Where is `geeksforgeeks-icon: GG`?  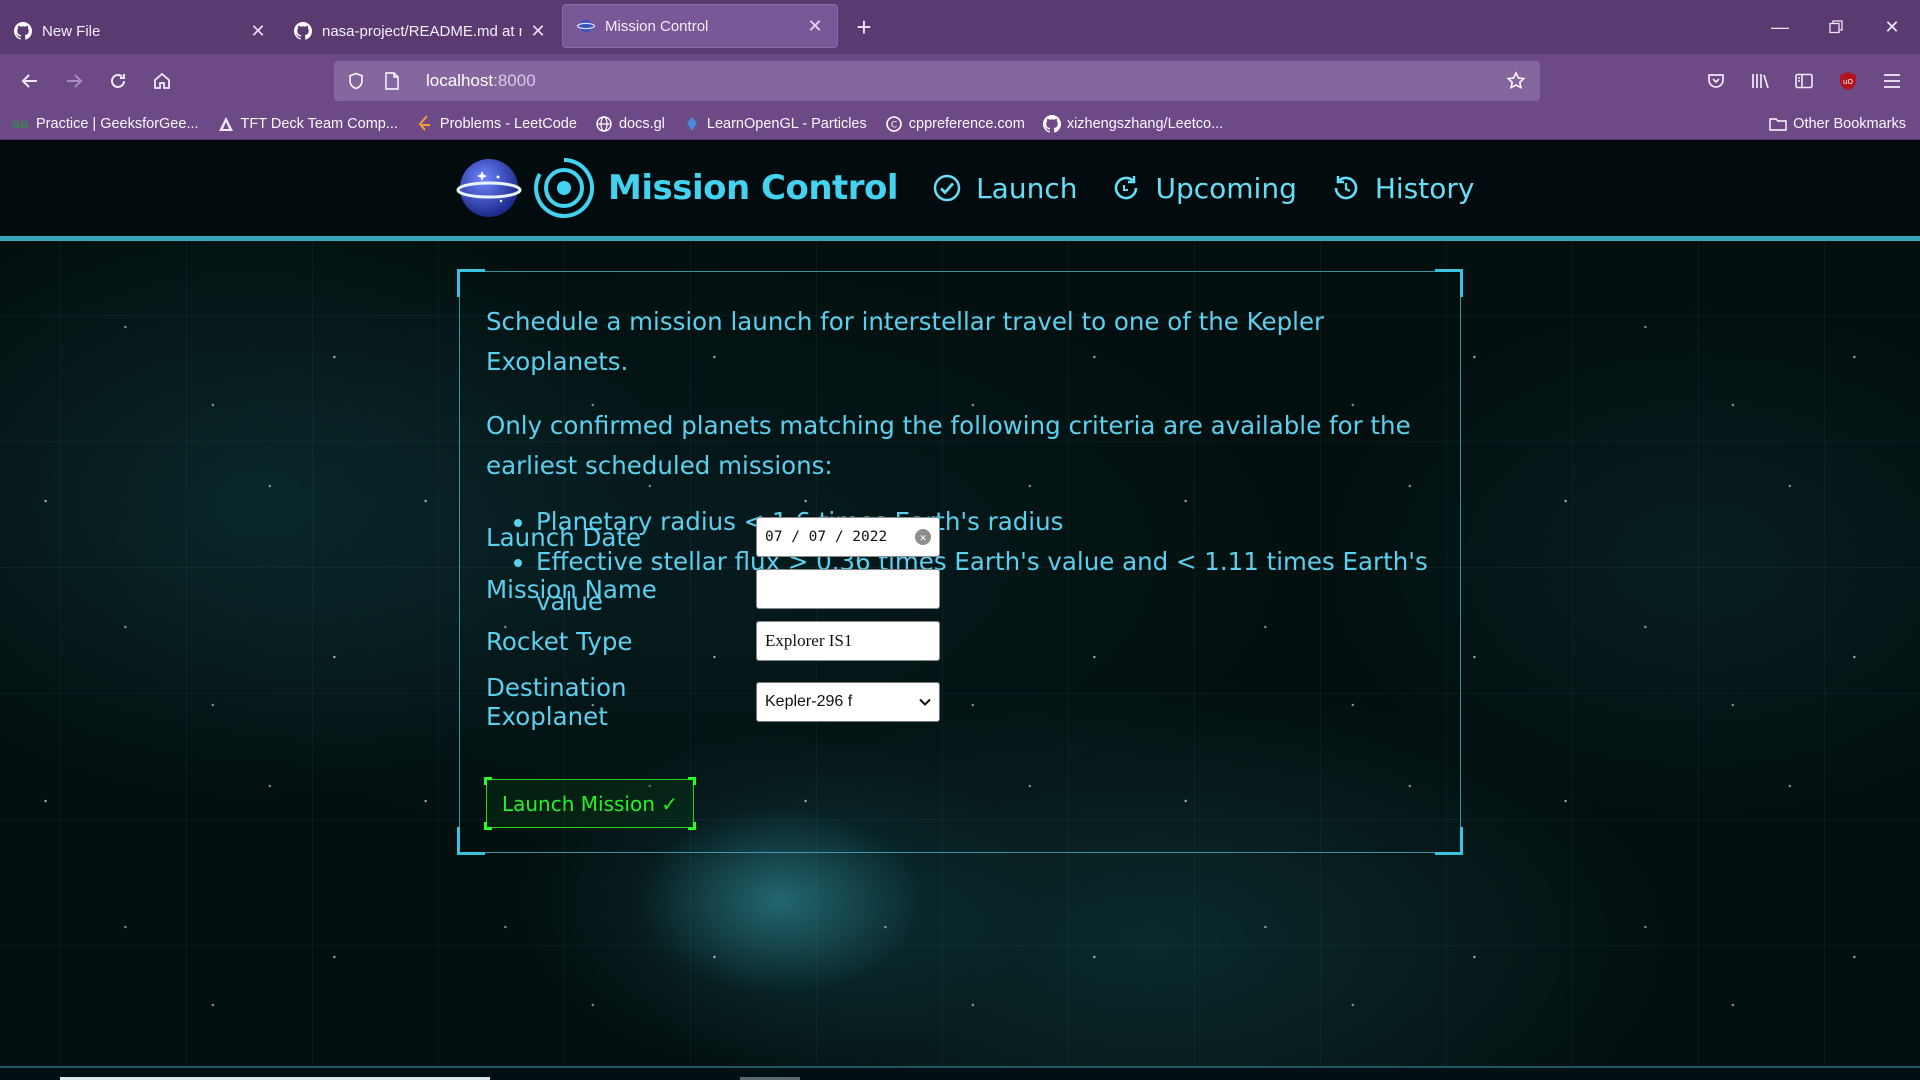 geeksforgeeks-icon: GG is located at coordinates (21, 124).